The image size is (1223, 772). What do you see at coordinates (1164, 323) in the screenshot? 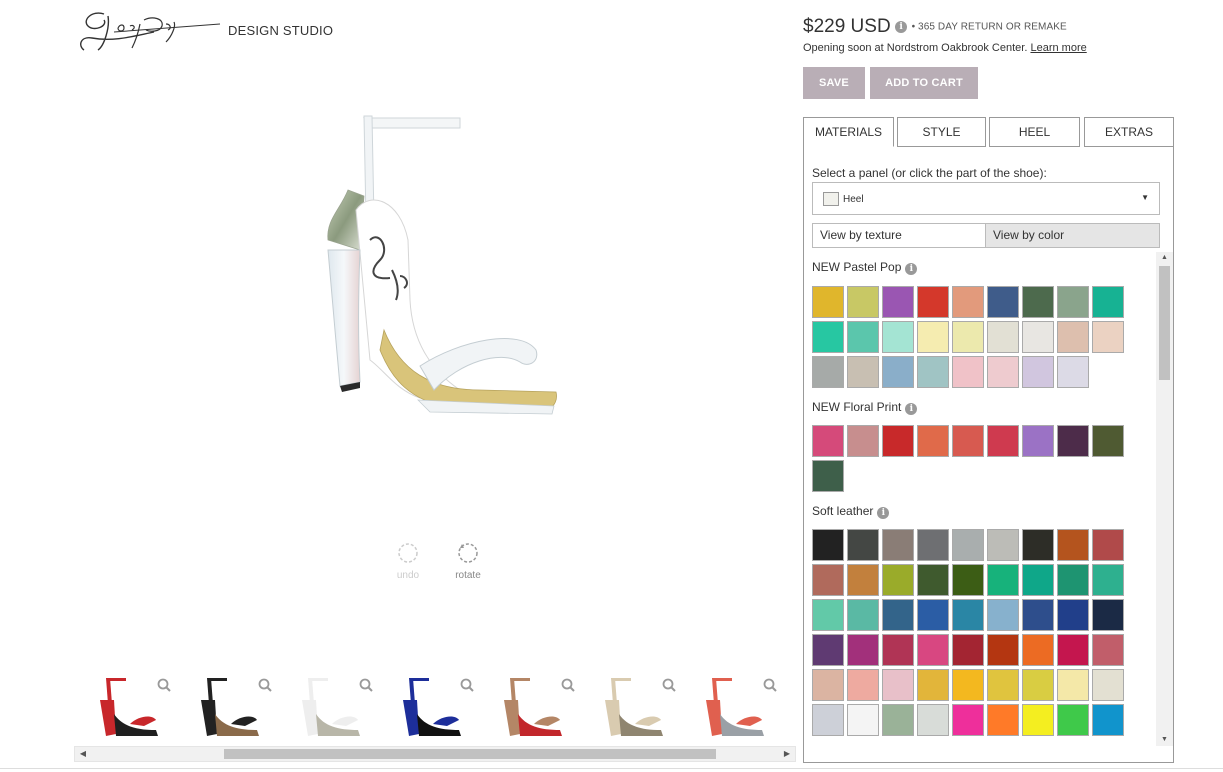
I see `vertical-scrollbar-thumb` at bounding box center [1164, 323].